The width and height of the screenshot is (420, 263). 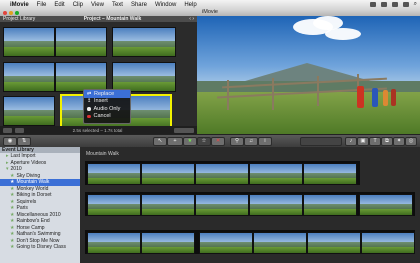 What do you see at coordinates (184, 130) in the screenshot?
I see `thumbnail-size-slider` at bounding box center [184, 130].